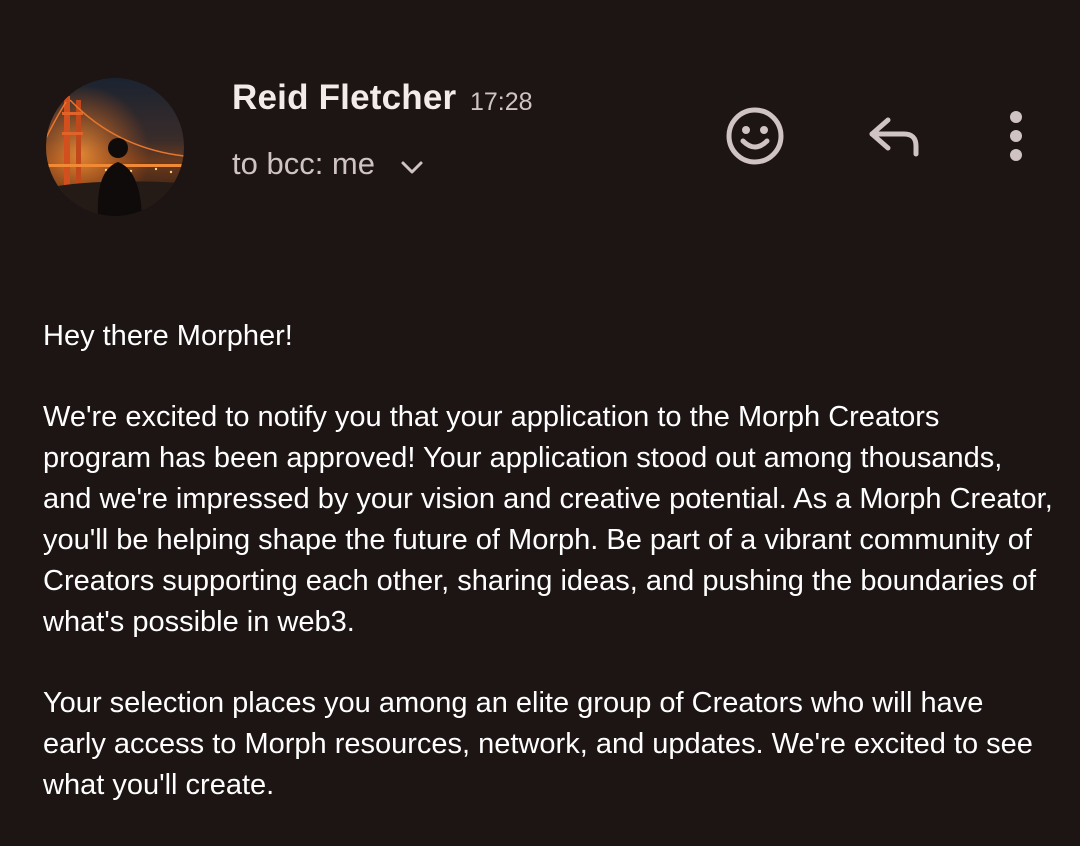 This screenshot has width=1080, height=846. I want to click on more-options-button, so click(1016, 136).